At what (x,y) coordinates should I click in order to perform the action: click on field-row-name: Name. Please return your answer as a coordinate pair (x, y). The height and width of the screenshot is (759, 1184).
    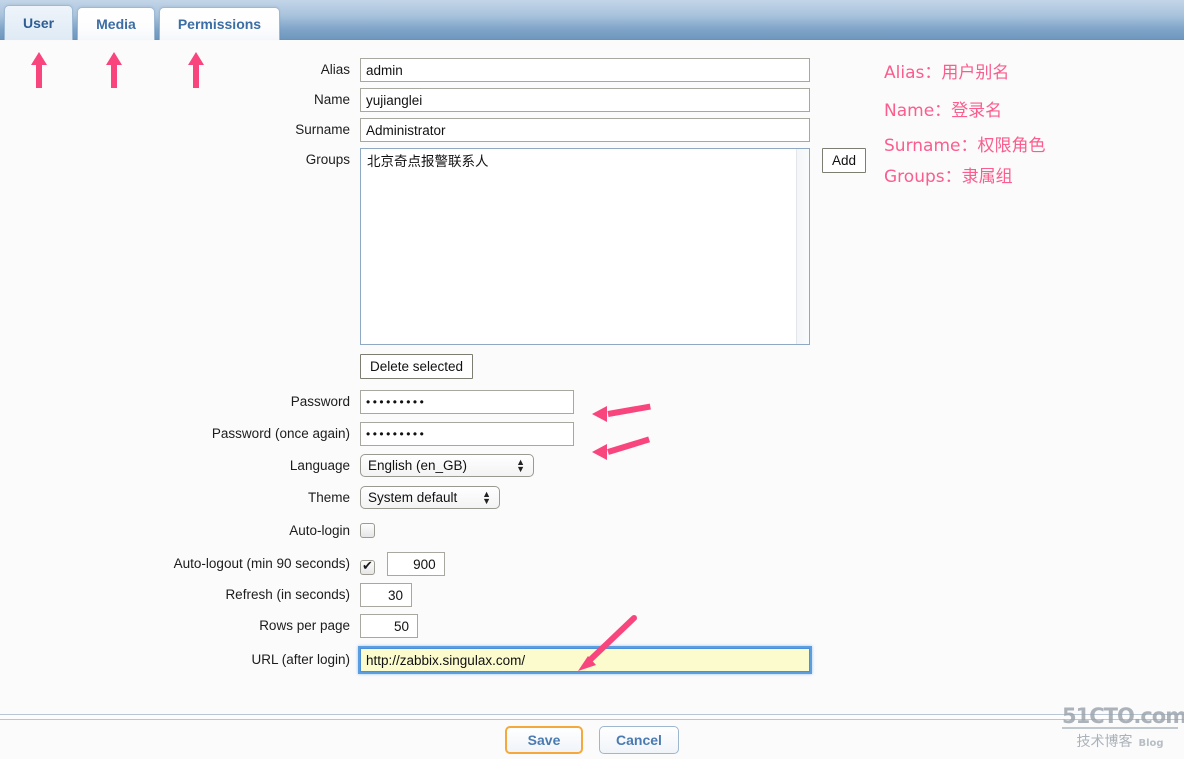
    Looking at the image, I should click on (592, 100).